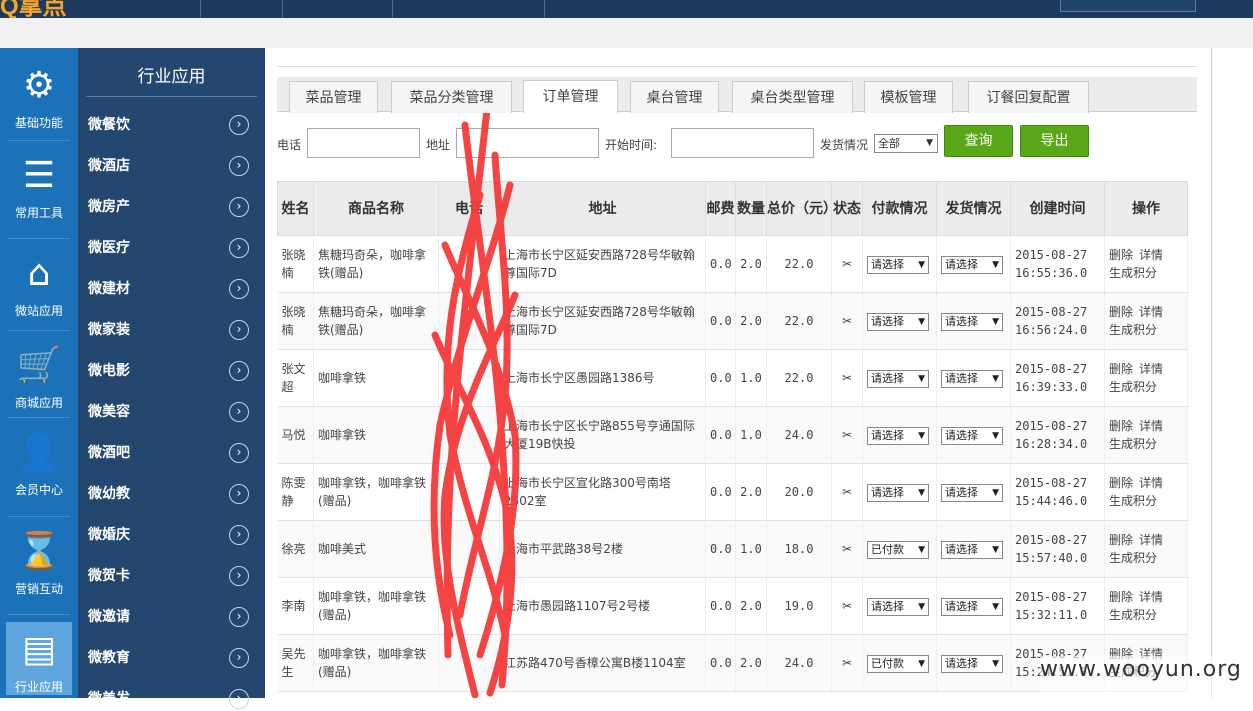  Describe the element at coordinates (742, 143) in the screenshot. I see `start-time-input` at that location.